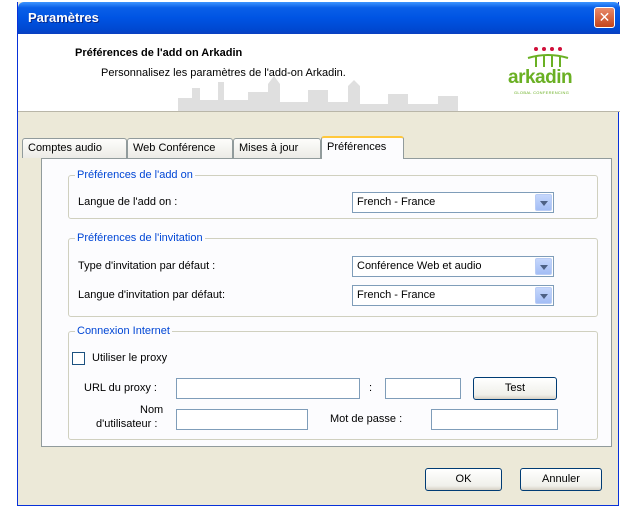 The height and width of the screenshot is (508, 623). I want to click on use-proxy-label: Utiliser le proxy, so click(130, 358).